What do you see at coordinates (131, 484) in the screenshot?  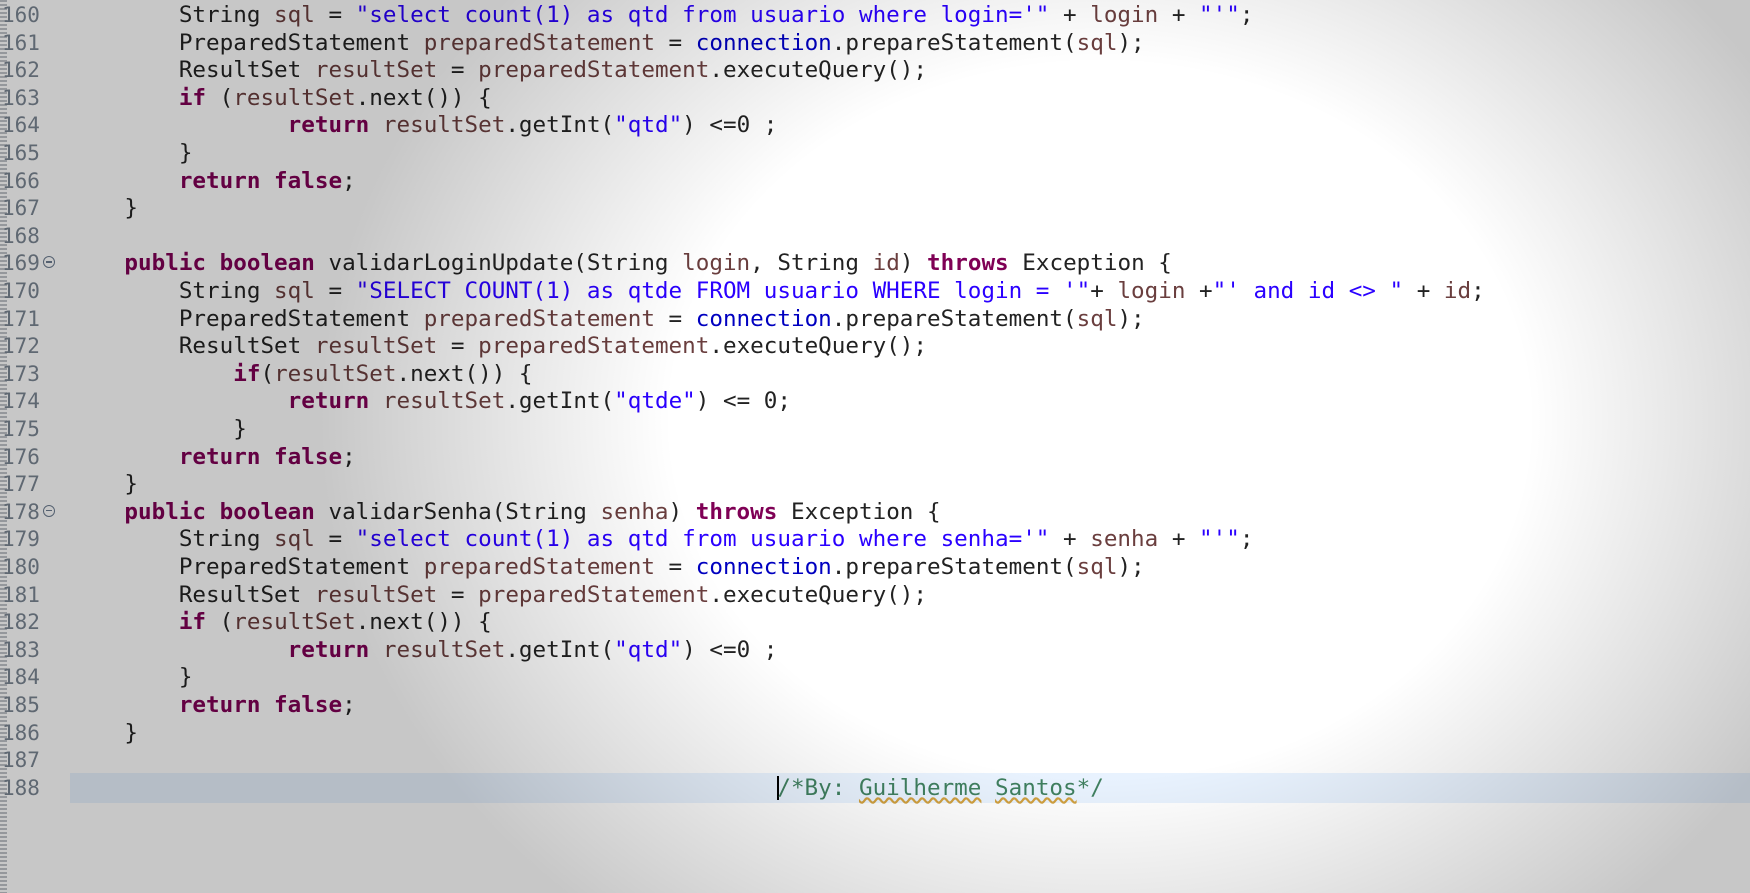 I see `code-token: }` at bounding box center [131, 484].